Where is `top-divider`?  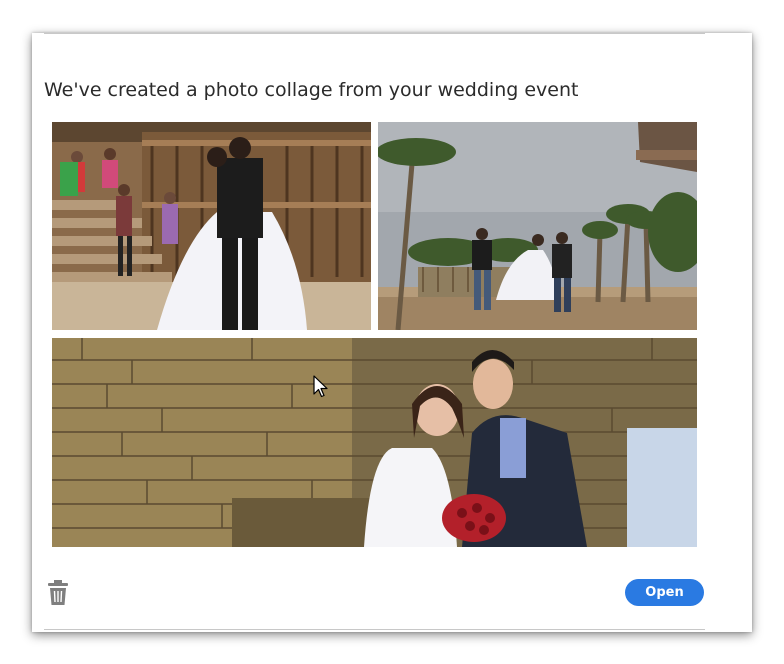 top-divider is located at coordinates (374, 33).